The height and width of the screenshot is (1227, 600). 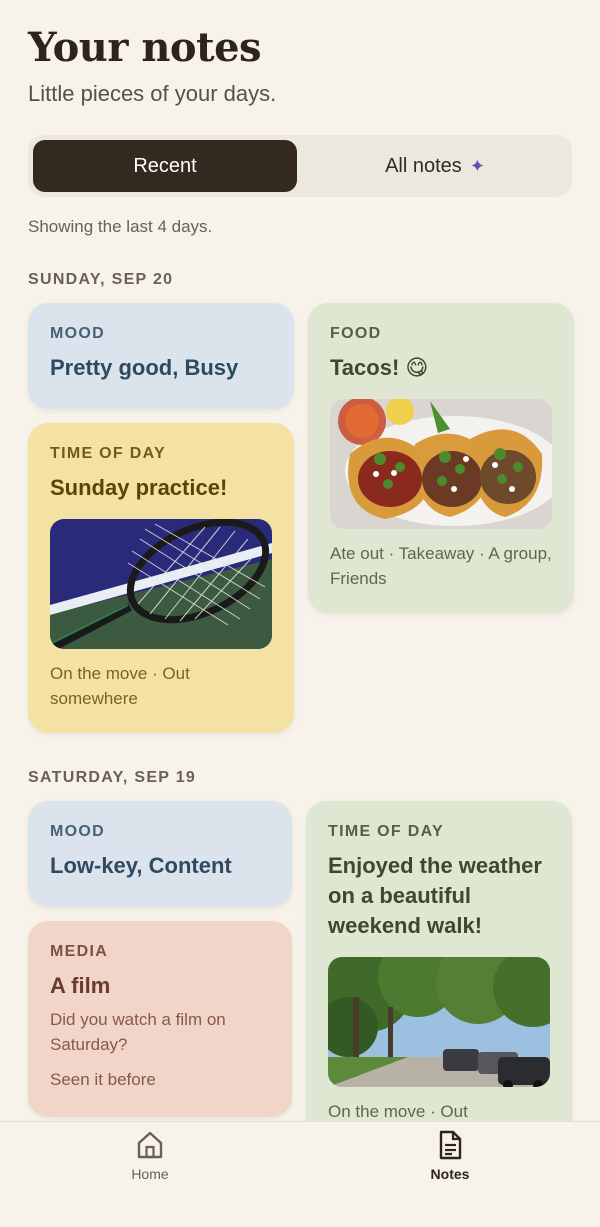 What do you see at coordinates (103, 1079) in the screenshot?
I see `media-answer: Seen it before` at bounding box center [103, 1079].